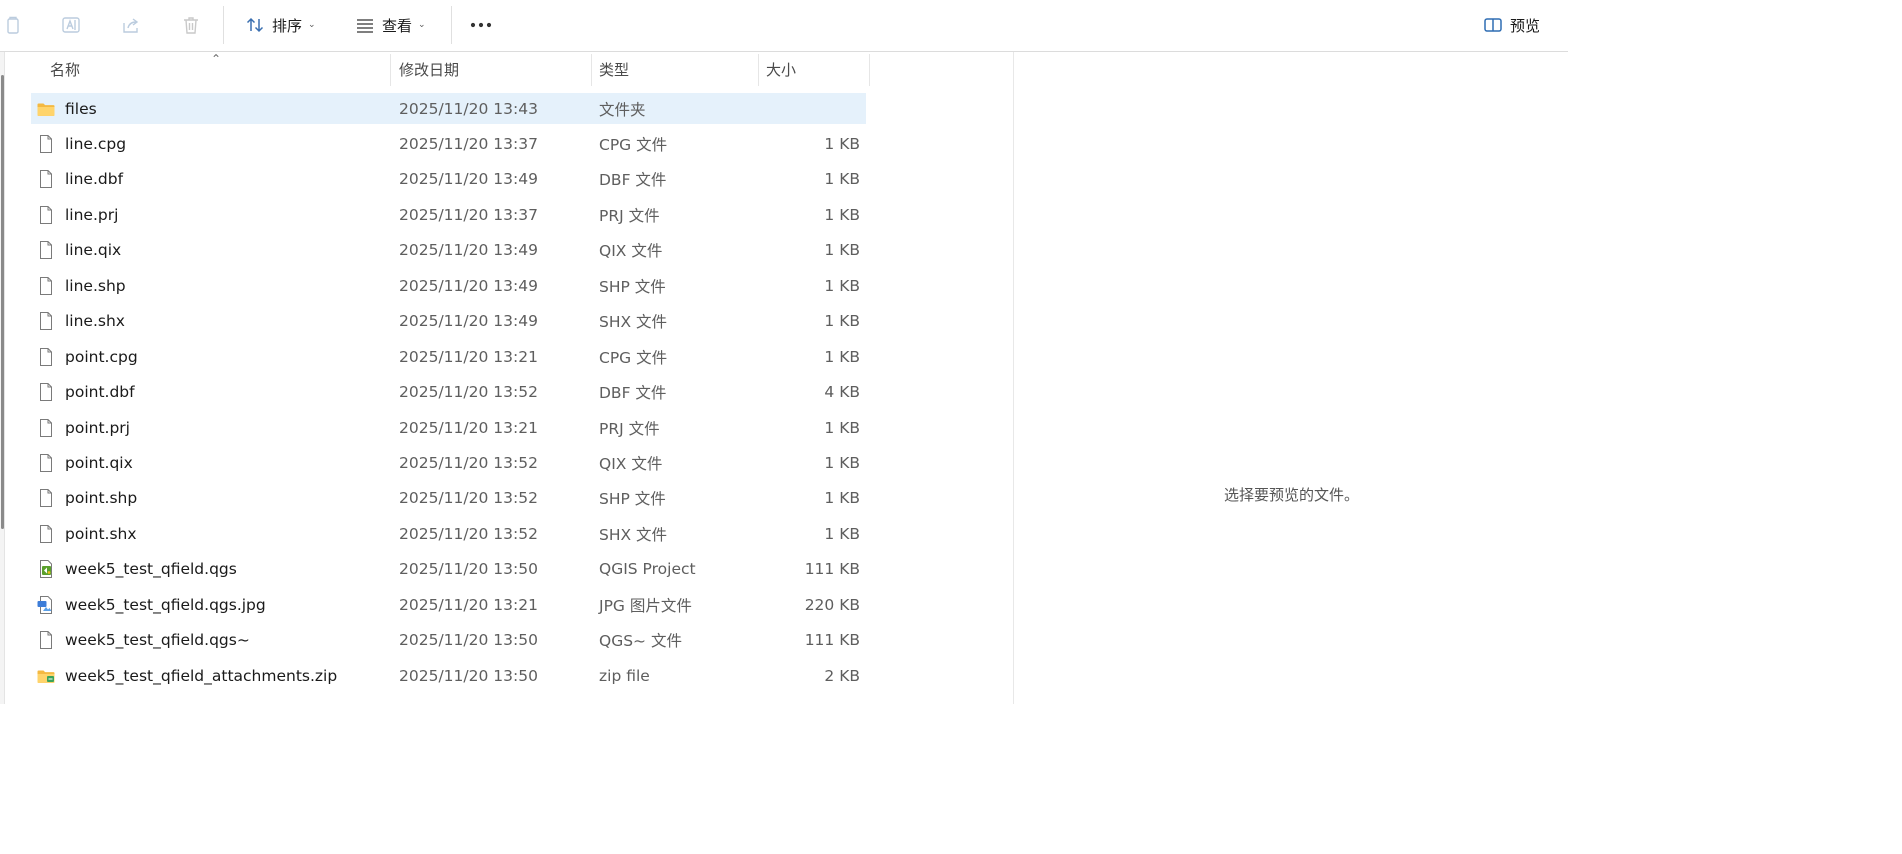 The height and width of the screenshot is (854, 1902). Describe the element at coordinates (2, 302) in the screenshot. I see `scrollbar-thumb` at that location.